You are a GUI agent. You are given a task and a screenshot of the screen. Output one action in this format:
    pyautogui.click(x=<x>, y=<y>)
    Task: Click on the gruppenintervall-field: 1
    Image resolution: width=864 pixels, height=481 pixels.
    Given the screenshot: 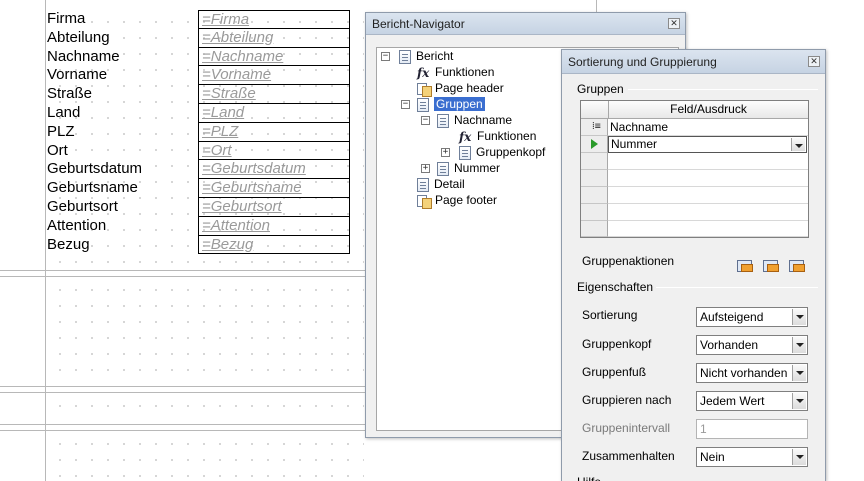 What is the action you would take?
    pyautogui.click(x=752, y=429)
    